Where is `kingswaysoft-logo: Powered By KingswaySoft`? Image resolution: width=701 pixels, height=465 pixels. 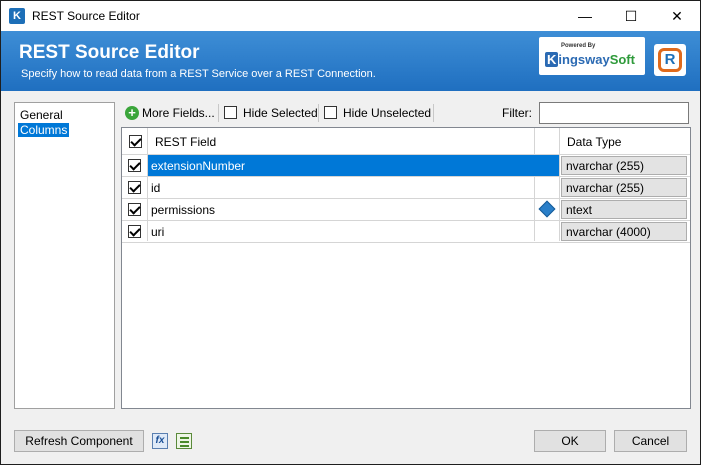
kingswaysoft-logo: Powered By KingswaySoft is located at coordinates (592, 56).